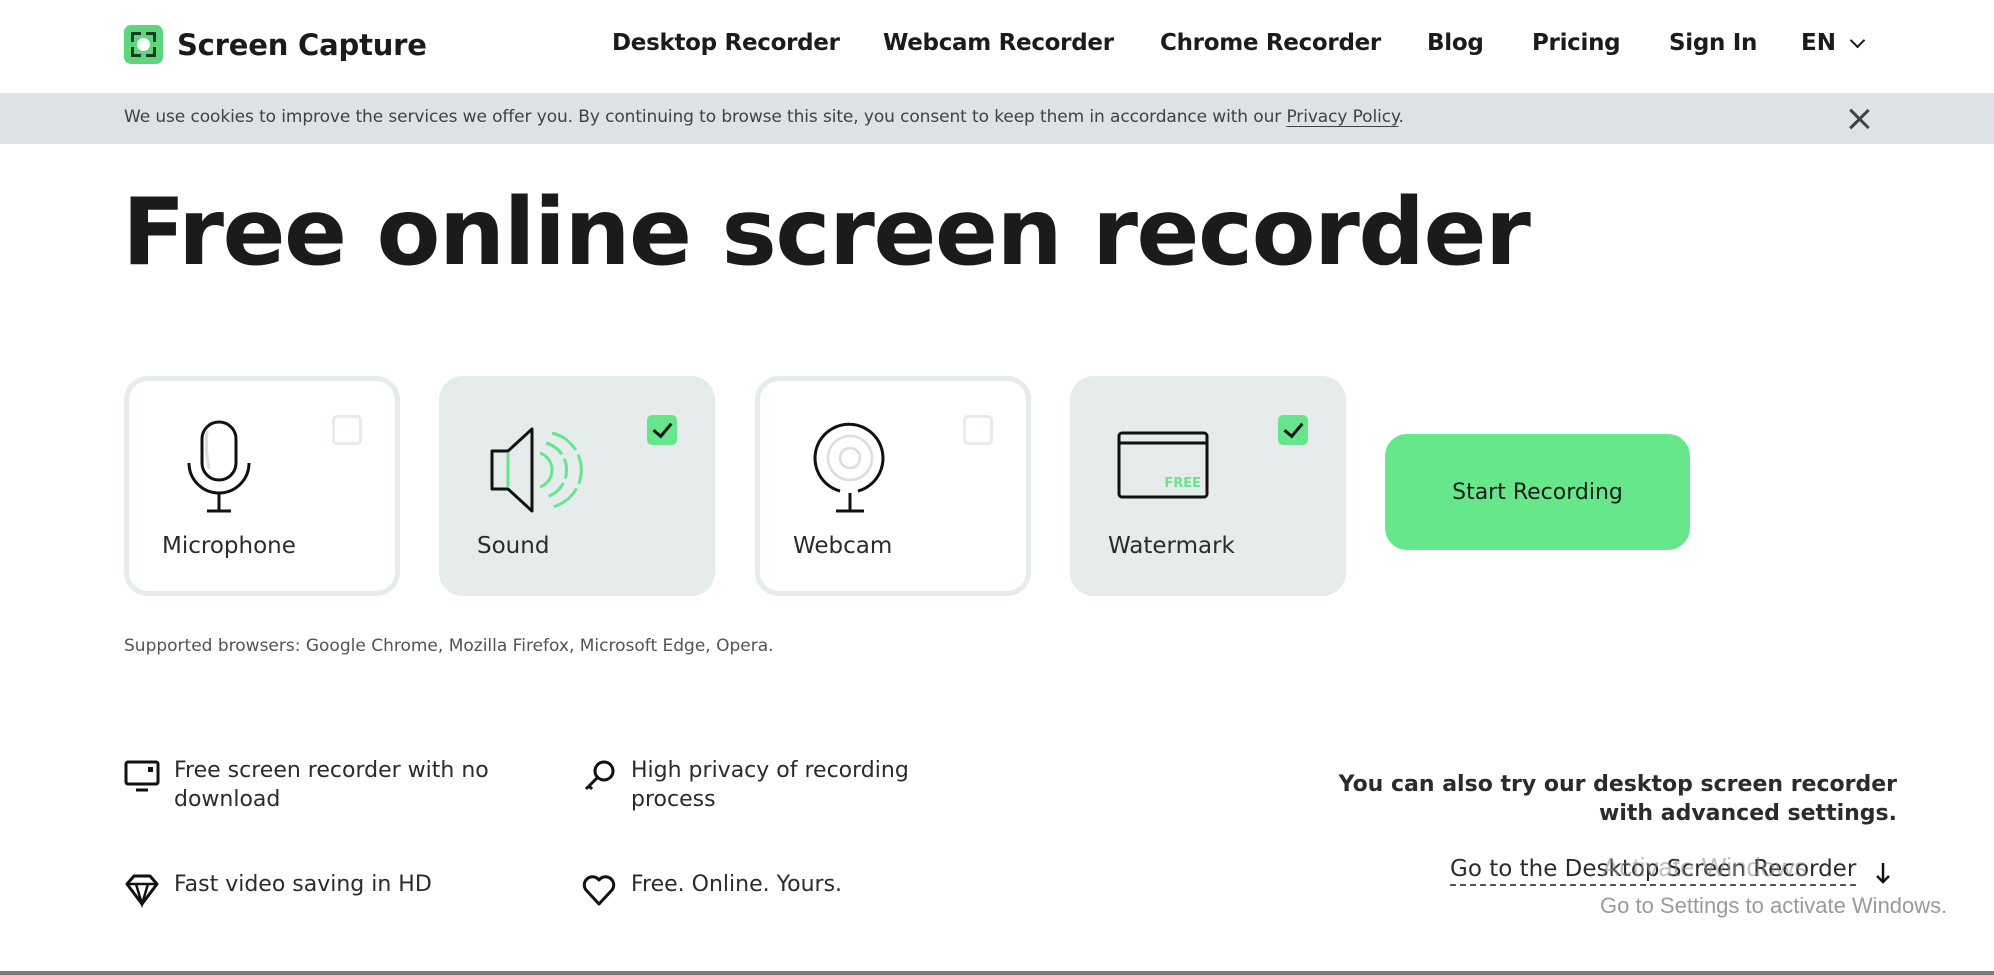  I want to click on heart-icon, so click(599, 890).